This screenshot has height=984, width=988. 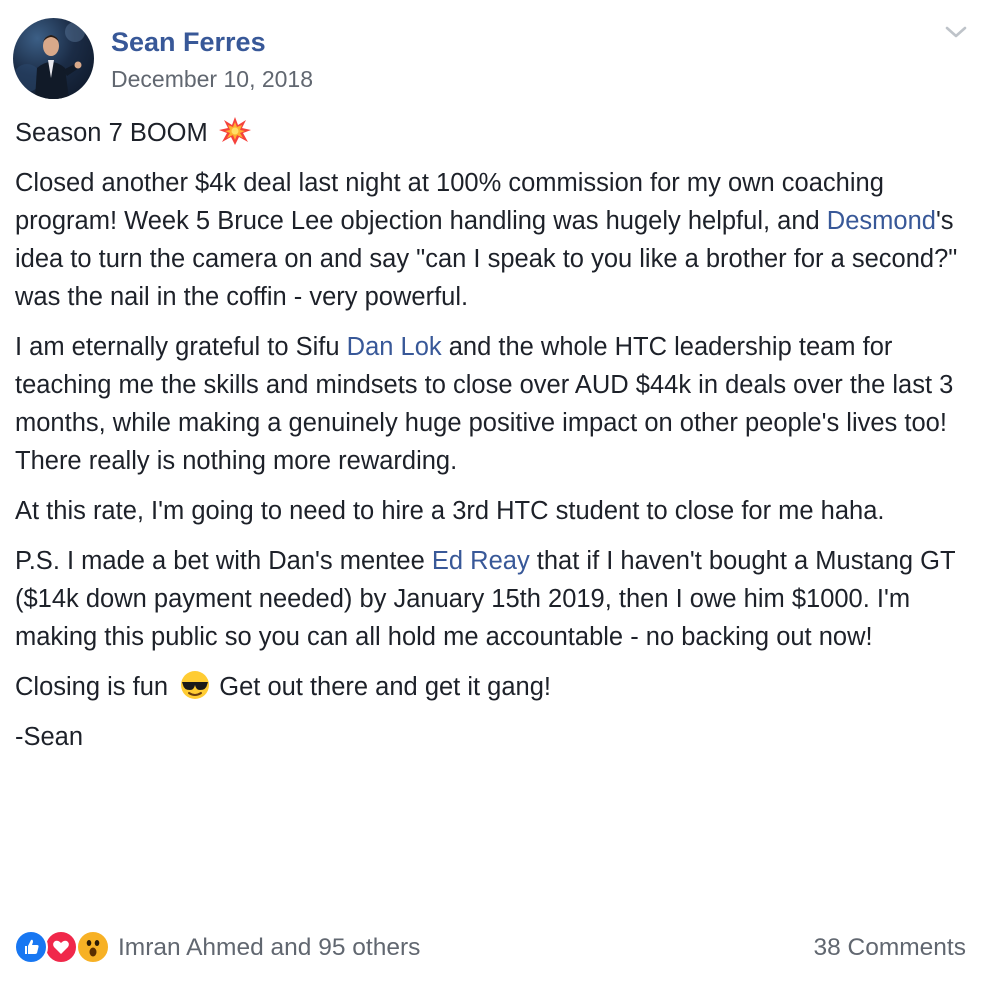 What do you see at coordinates (381, 687) in the screenshot?
I see `post-text: Get out there and get it gang!` at bounding box center [381, 687].